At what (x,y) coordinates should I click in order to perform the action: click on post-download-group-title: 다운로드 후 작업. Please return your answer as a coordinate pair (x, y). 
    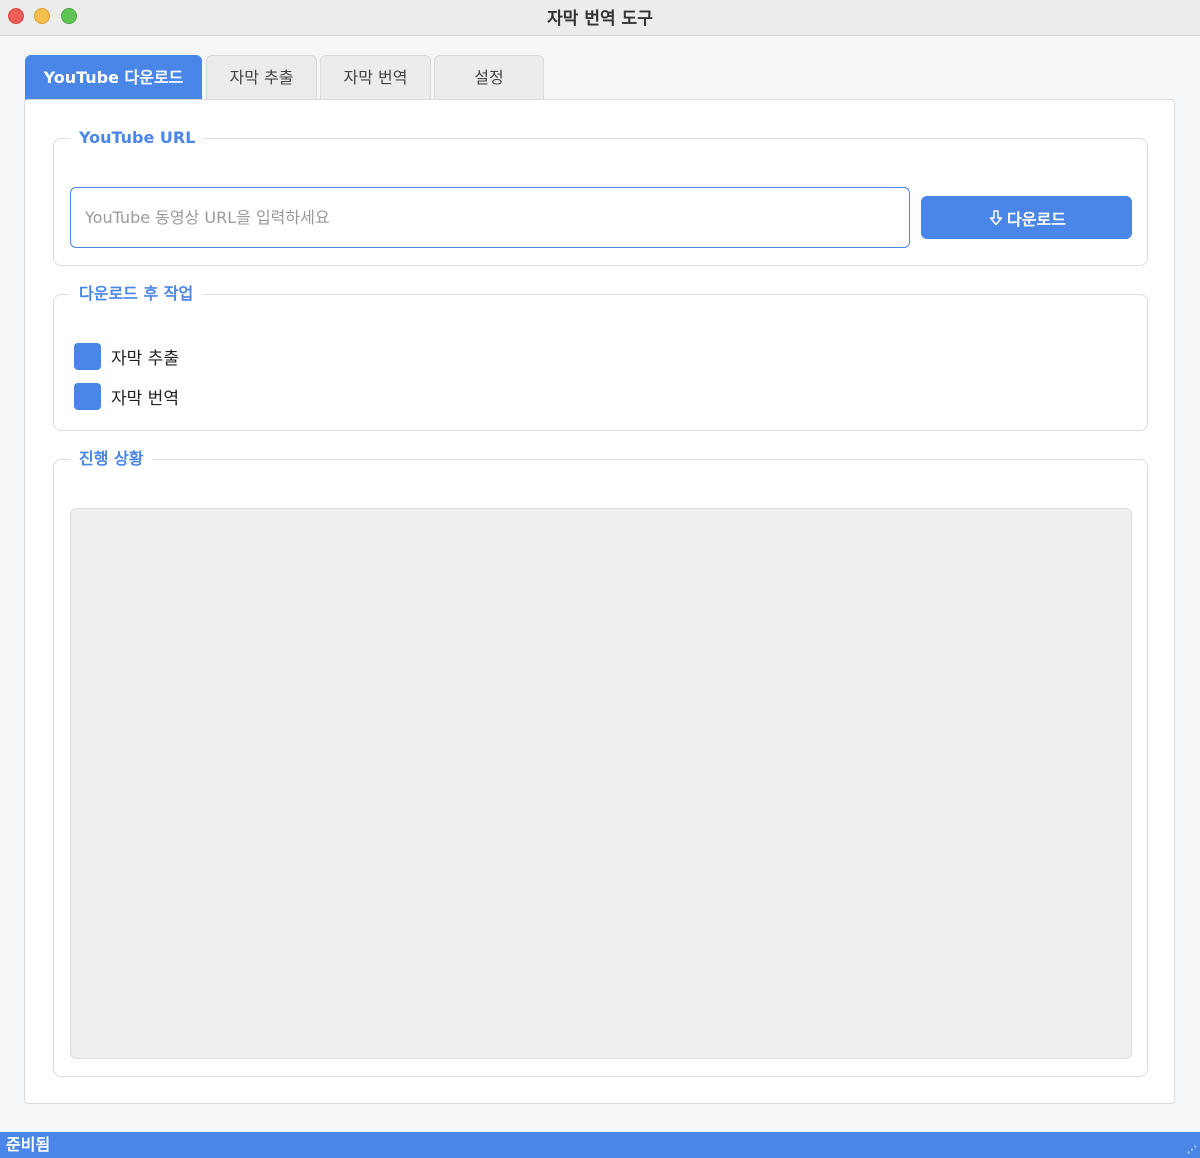
    Looking at the image, I should click on (136, 294).